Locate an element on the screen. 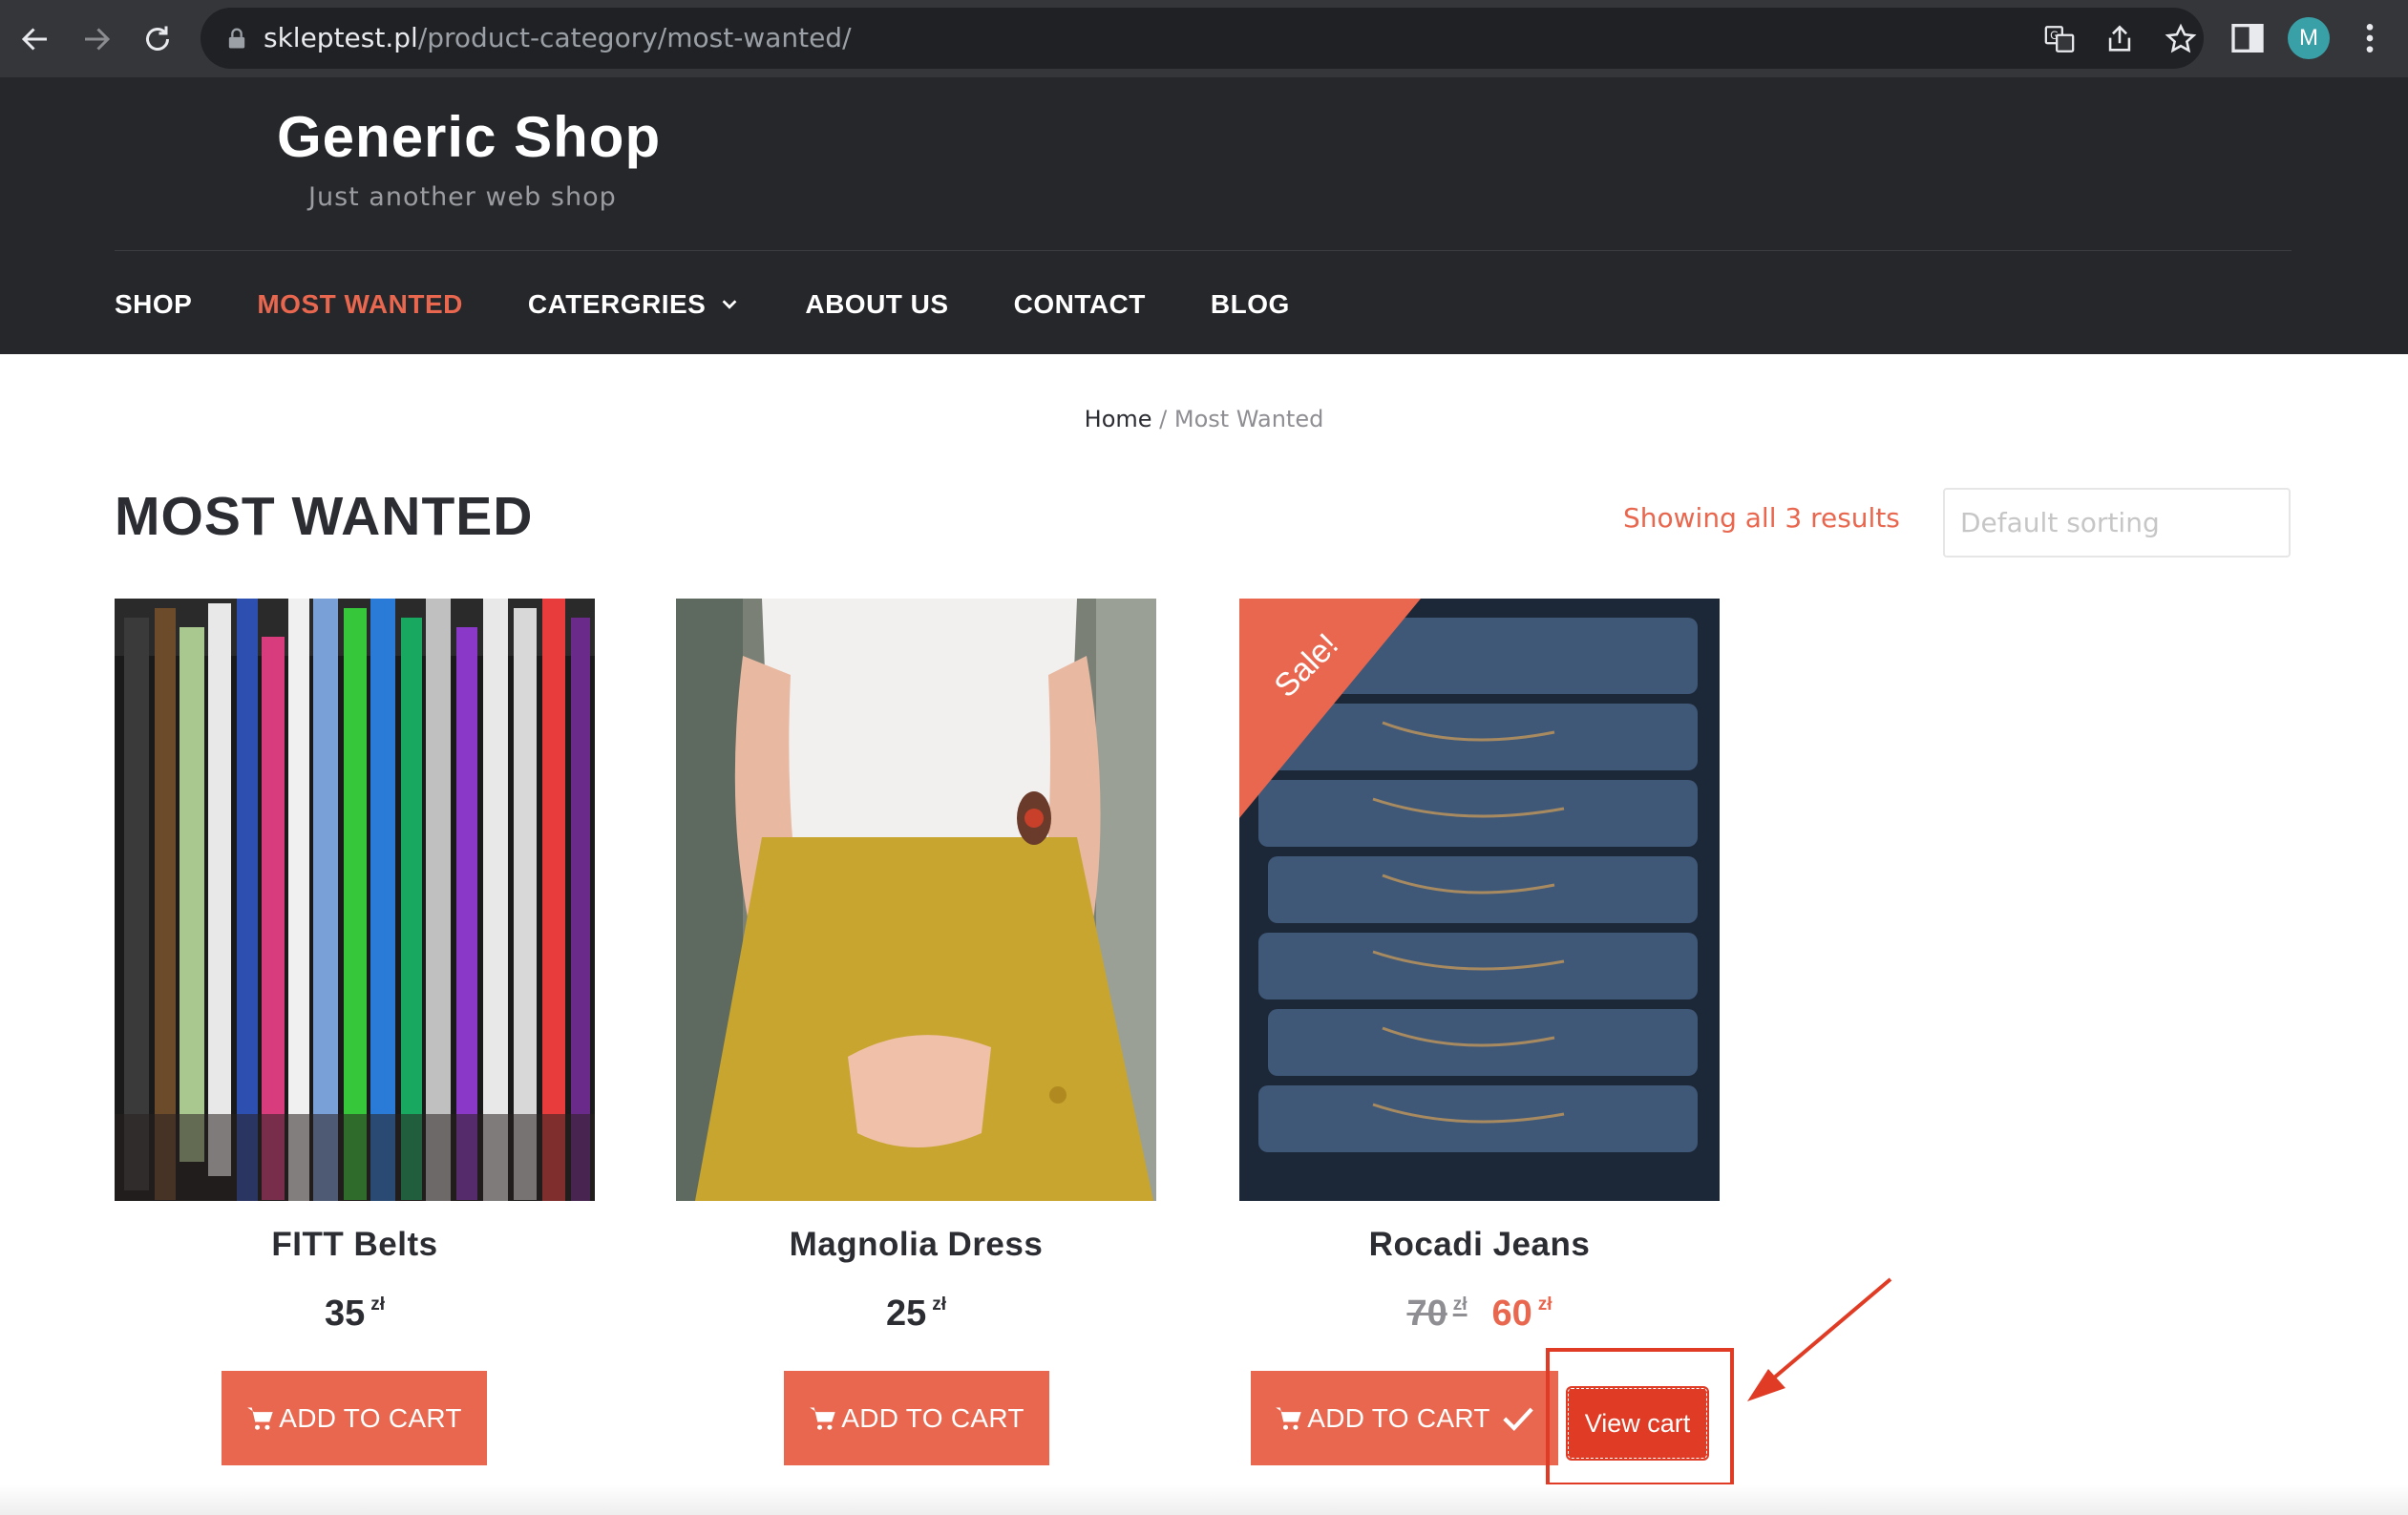  product-price: 25 zł is located at coordinates (916, 1314).